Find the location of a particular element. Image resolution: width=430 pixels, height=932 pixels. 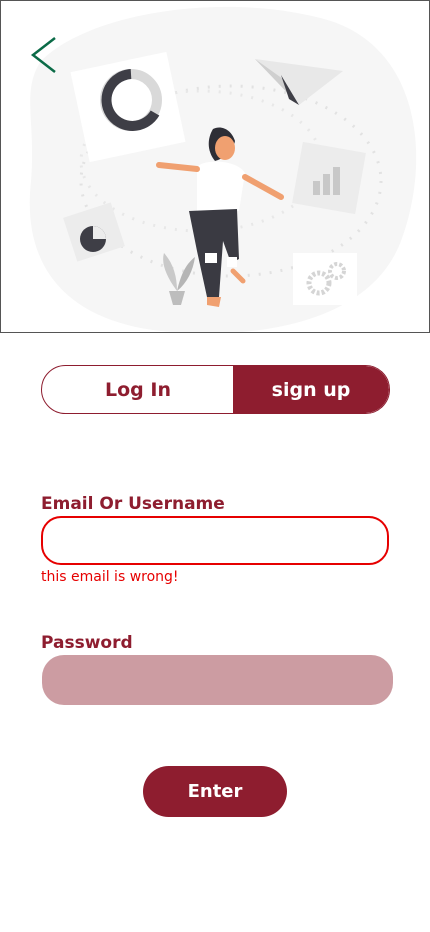

tab-login: Log In is located at coordinates (138, 389).